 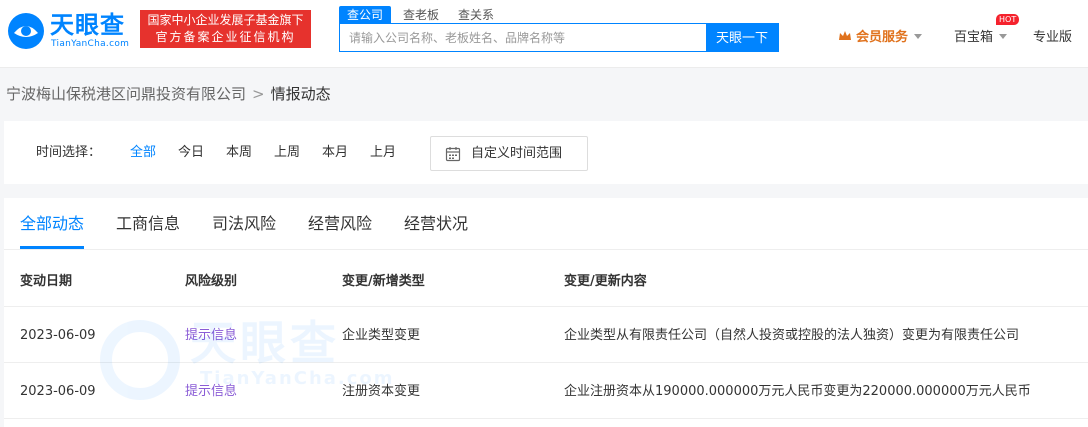 What do you see at coordinates (546, 224) in the screenshot?
I see `category-tabs: 全部动态 工商信息 司法风险 经营风险 经营状况` at bounding box center [546, 224].